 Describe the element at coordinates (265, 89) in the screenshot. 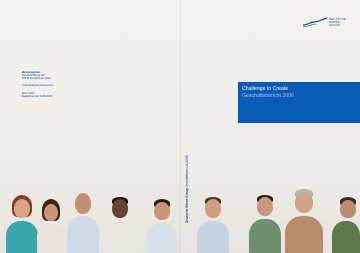

I see `report-title: Challenge to Create` at that location.